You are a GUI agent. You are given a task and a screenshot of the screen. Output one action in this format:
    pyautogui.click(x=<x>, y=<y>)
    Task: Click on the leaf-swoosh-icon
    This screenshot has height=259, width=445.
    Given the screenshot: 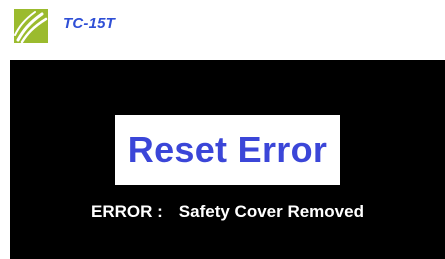 What is the action you would take?
    pyautogui.click(x=31, y=26)
    